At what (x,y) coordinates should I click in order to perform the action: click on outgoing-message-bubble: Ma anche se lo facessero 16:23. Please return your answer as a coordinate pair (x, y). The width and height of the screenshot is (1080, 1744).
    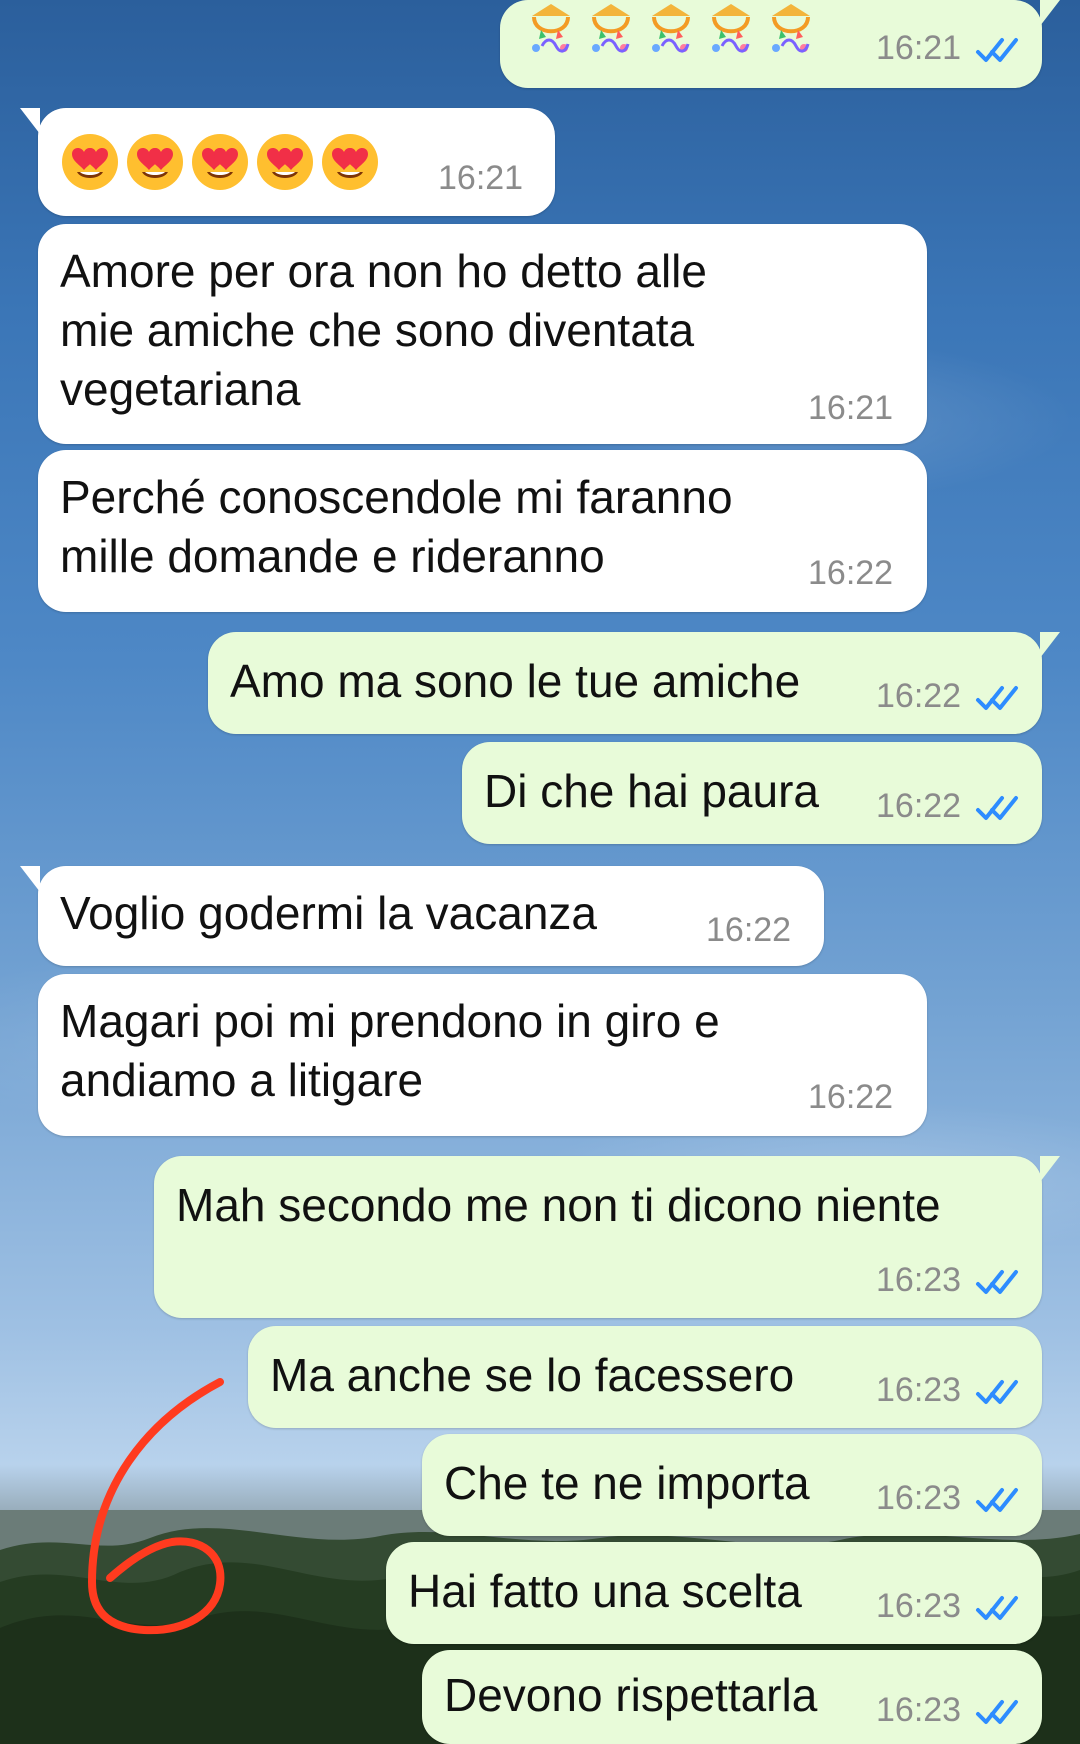
    Looking at the image, I should click on (645, 1377).